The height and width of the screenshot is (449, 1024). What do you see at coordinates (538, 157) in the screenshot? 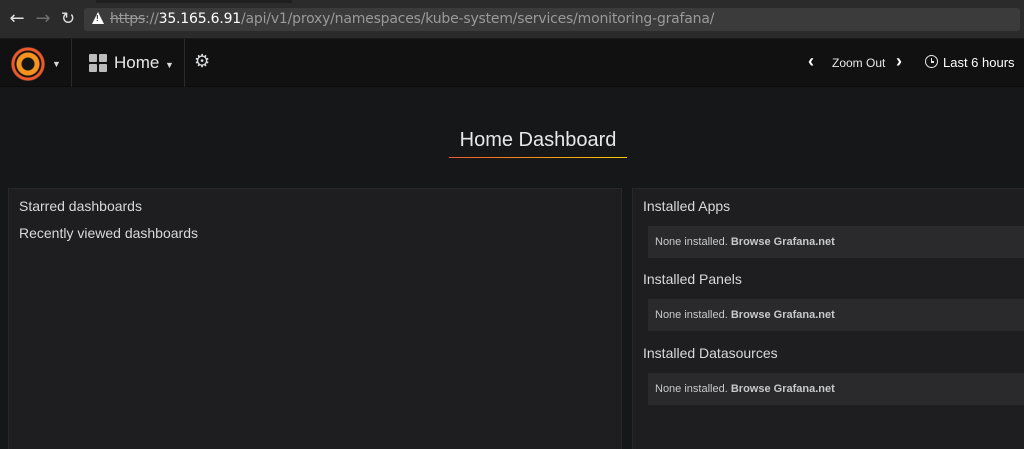
I see `title-underline` at bounding box center [538, 157].